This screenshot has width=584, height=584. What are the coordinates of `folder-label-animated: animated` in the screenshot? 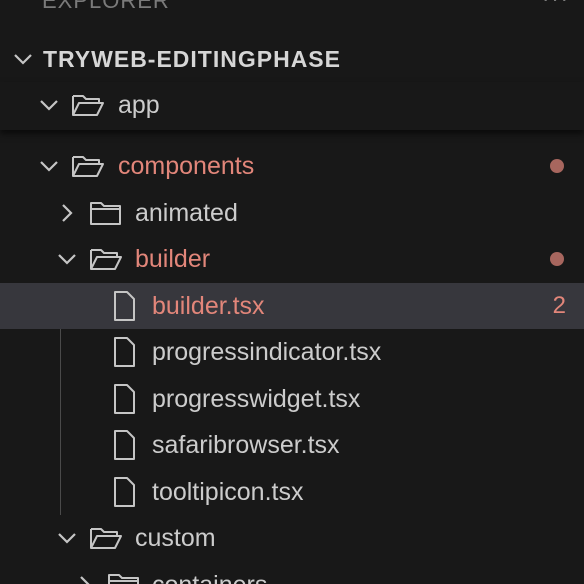 It's located at (186, 212).